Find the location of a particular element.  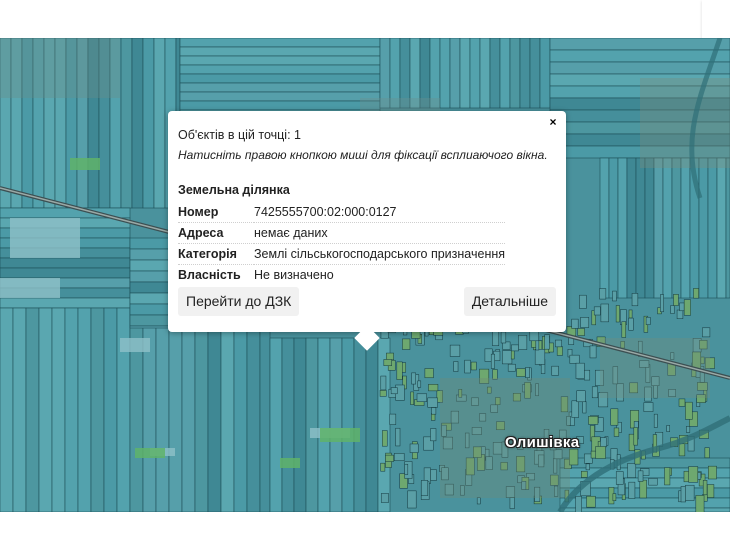

table-row: Власність Не визначено is located at coordinates (341, 275).